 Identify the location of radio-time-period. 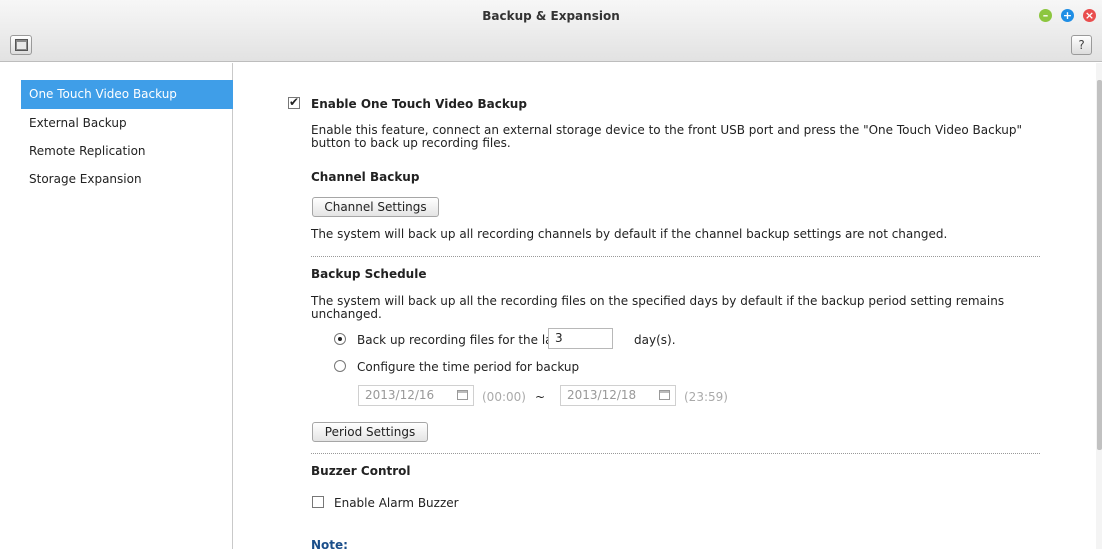
(340, 366).